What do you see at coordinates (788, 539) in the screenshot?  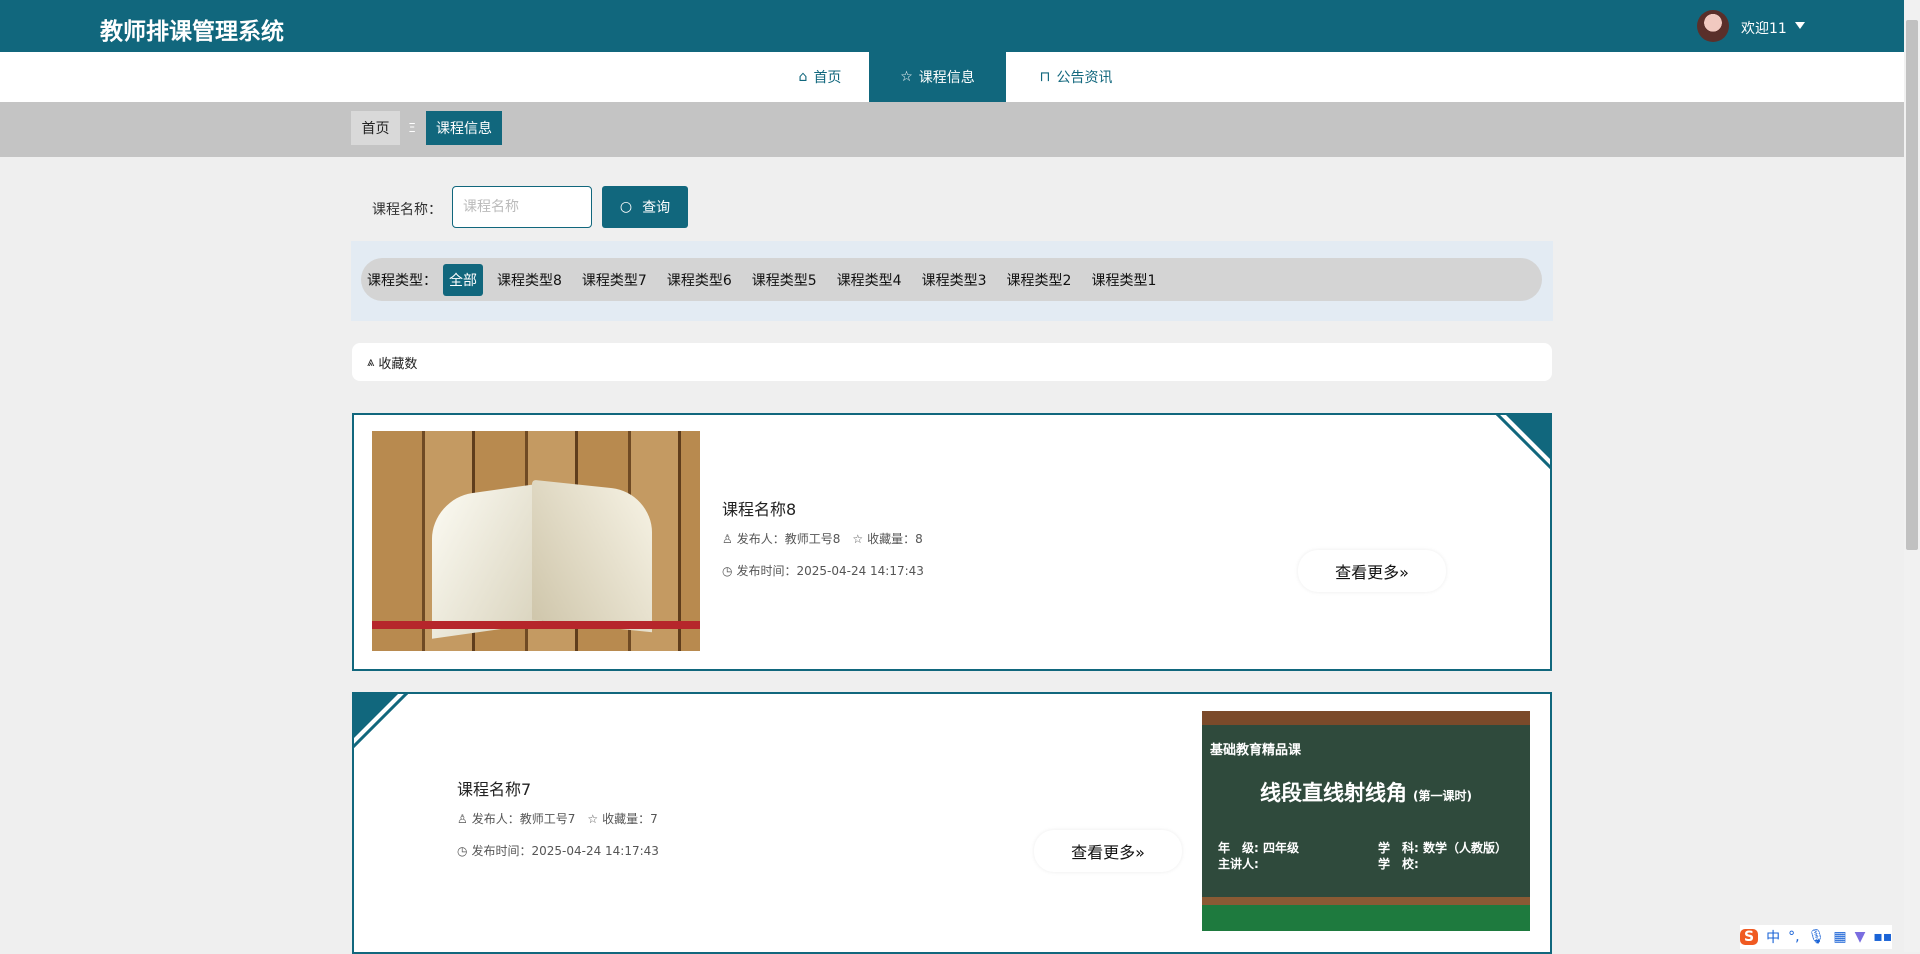 I see `publisher: 发布人：教师工号8` at bounding box center [788, 539].